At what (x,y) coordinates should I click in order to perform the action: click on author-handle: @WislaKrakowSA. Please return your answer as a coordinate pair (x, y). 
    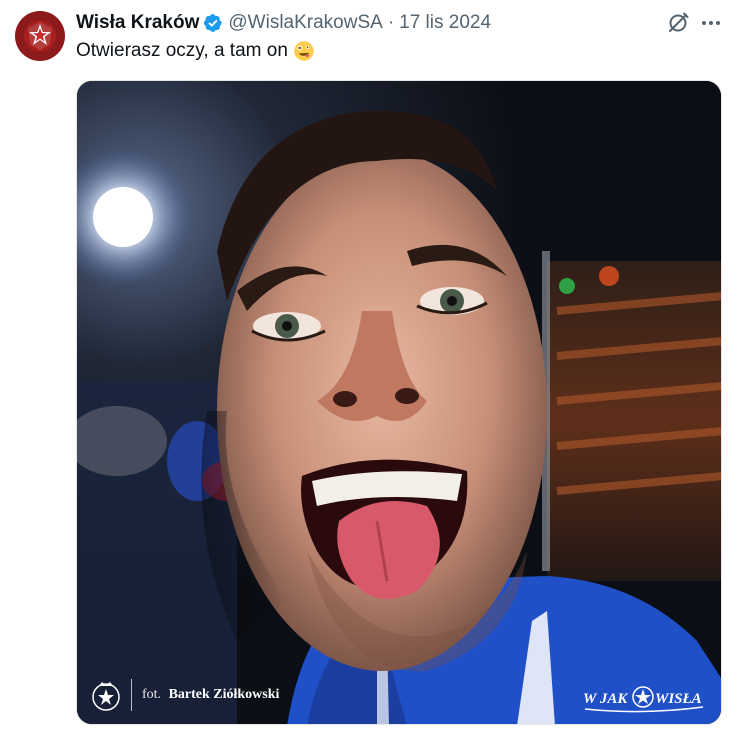
    Looking at the image, I should click on (305, 23).